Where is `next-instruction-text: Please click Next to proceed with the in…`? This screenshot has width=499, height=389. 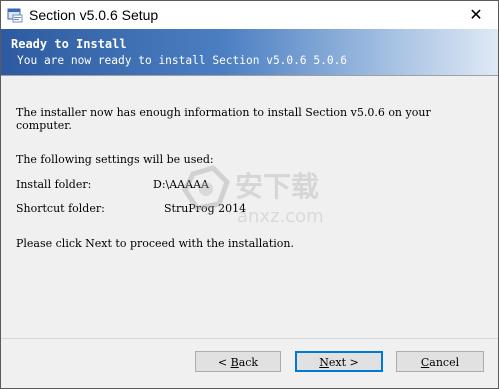
next-instruction-text: Please click Next to proceed with the in… is located at coordinates (155, 243).